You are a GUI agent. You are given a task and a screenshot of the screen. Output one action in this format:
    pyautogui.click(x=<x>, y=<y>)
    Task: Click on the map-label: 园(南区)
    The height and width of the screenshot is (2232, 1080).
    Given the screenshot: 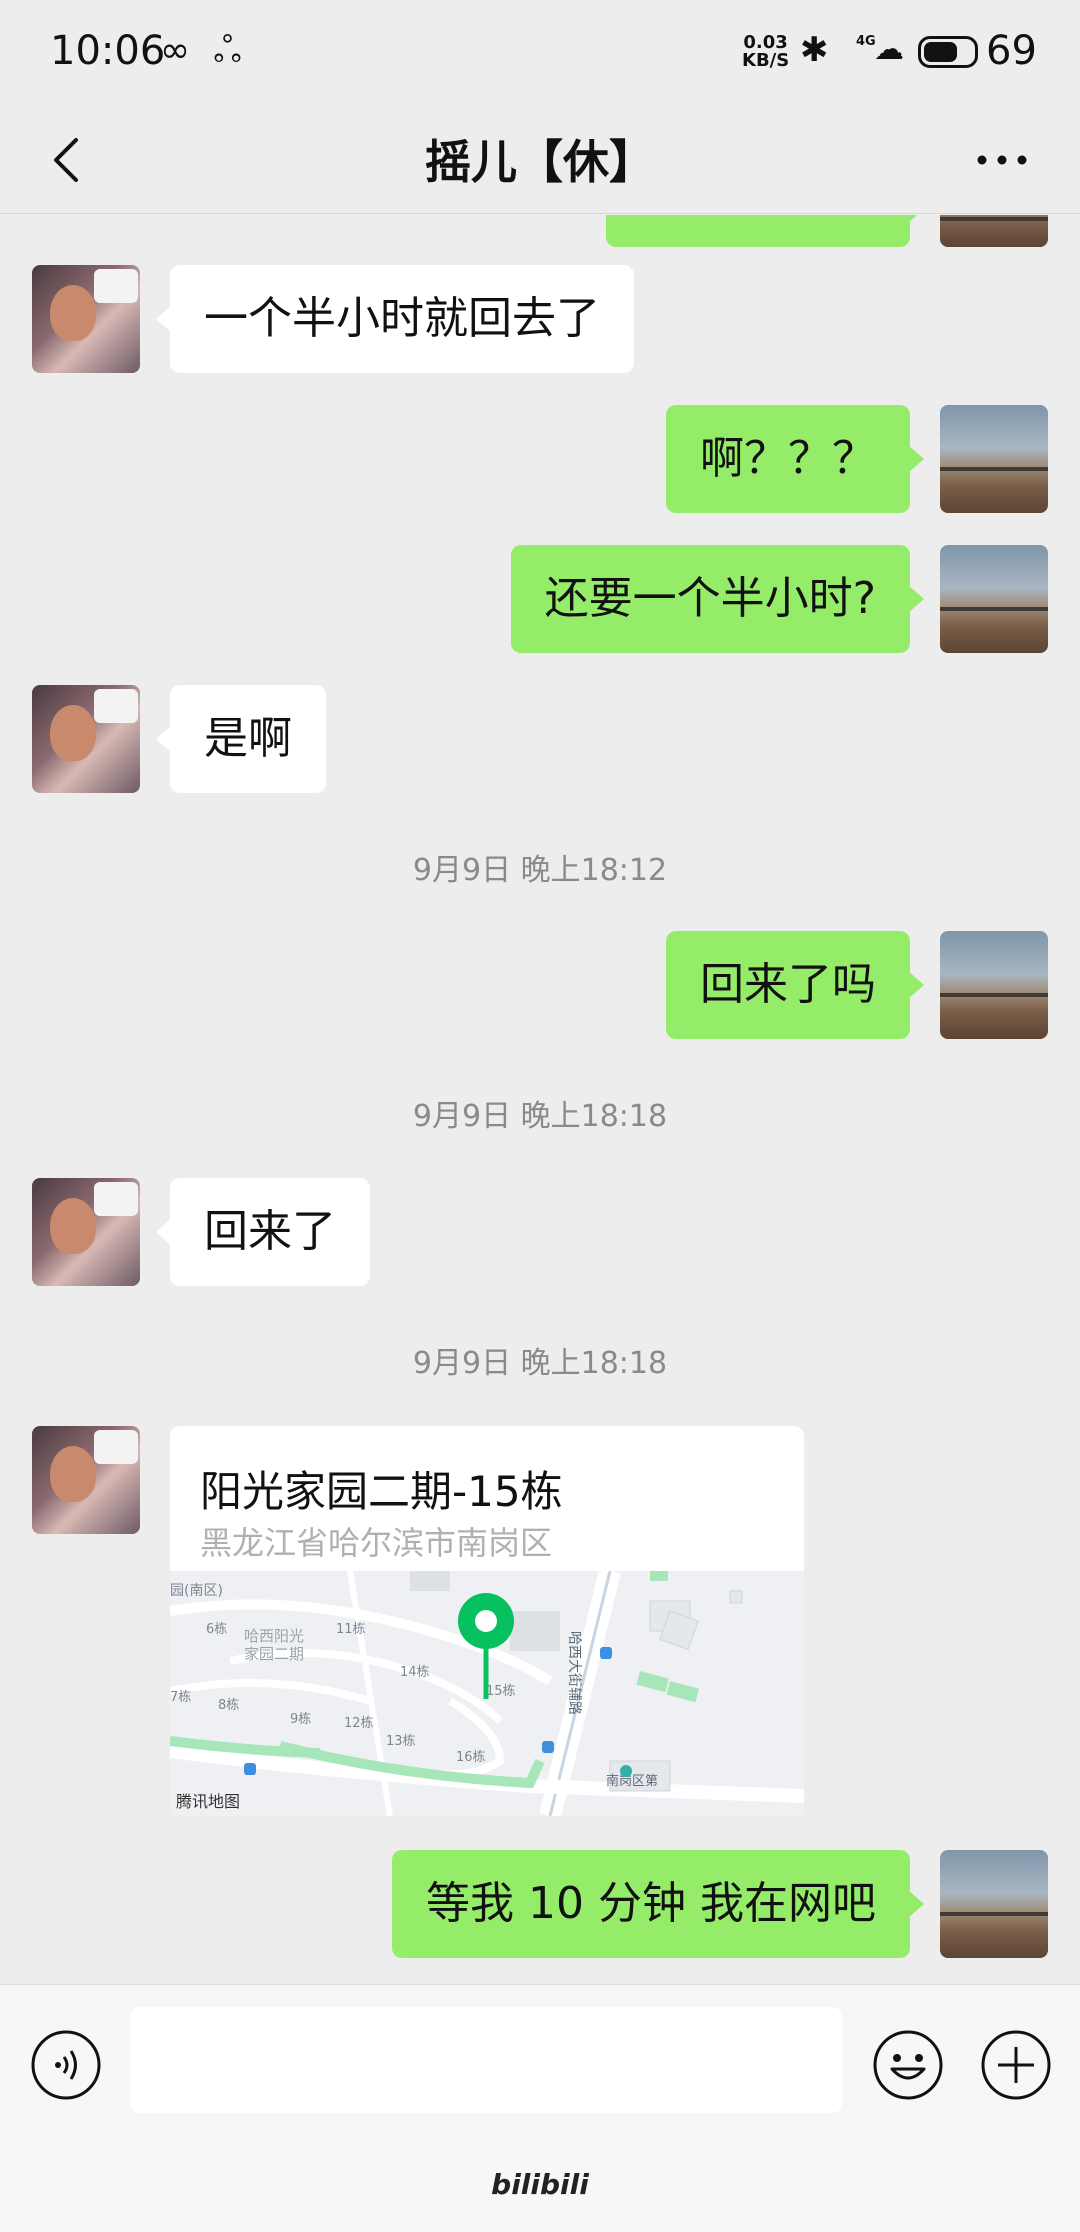 What is the action you would take?
    pyautogui.click(x=196, y=1591)
    